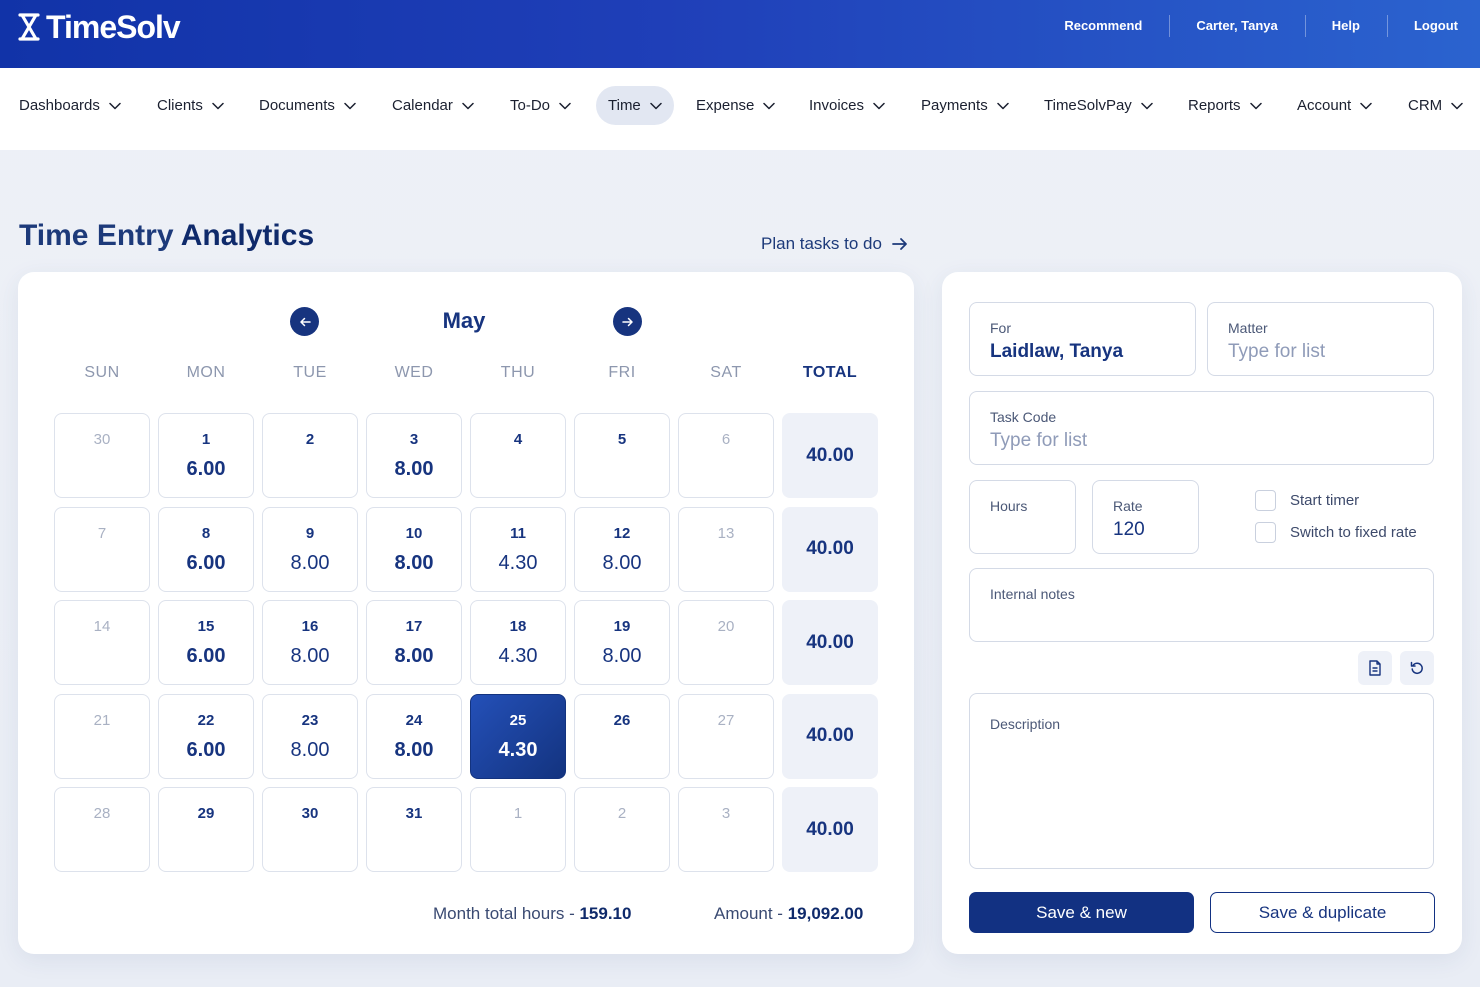  Describe the element at coordinates (206, 626) in the screenshot. I see `day-number: 15` at that location.